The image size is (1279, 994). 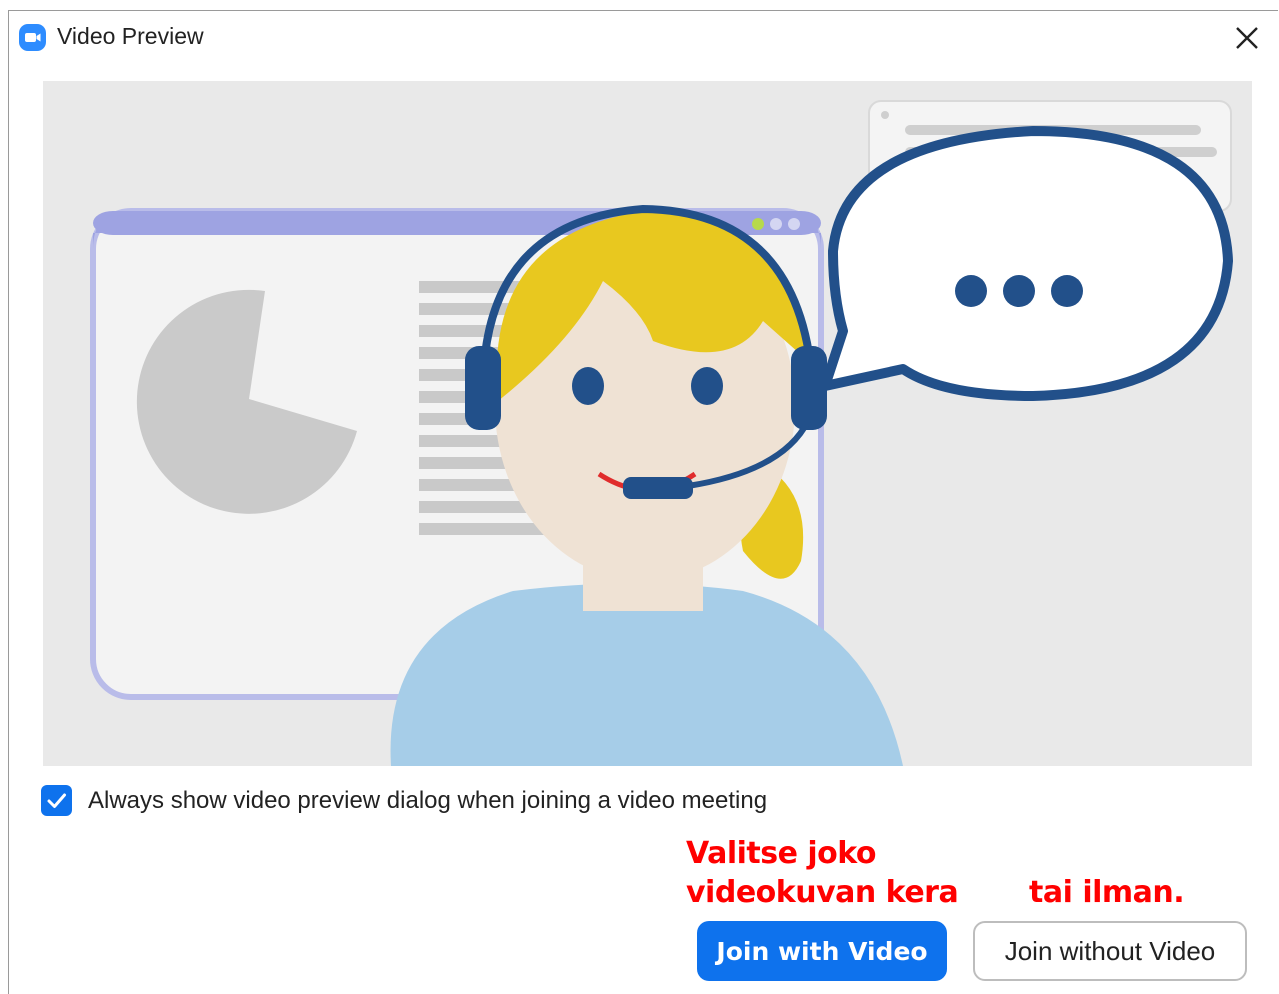 I want to click on close-button, so click(x=1247, y=38).